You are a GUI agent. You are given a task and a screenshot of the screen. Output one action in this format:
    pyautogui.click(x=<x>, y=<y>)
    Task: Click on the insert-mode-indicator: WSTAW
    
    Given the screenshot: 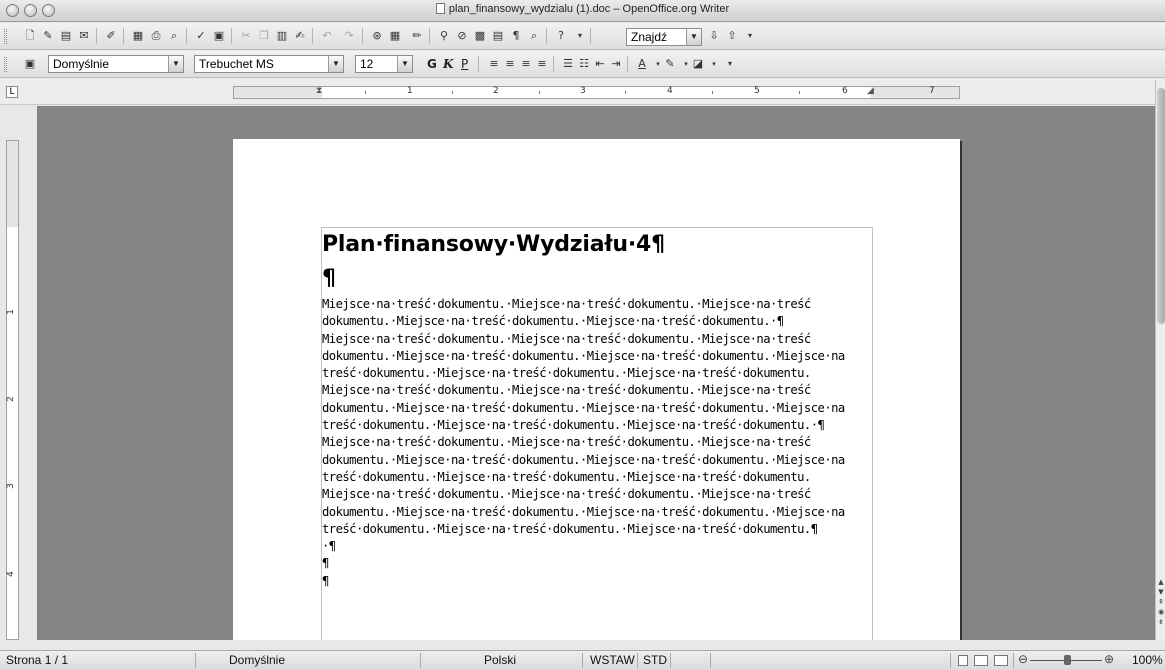 What is the action you would take?
    pyautogui.click(x=612, y=660)
    